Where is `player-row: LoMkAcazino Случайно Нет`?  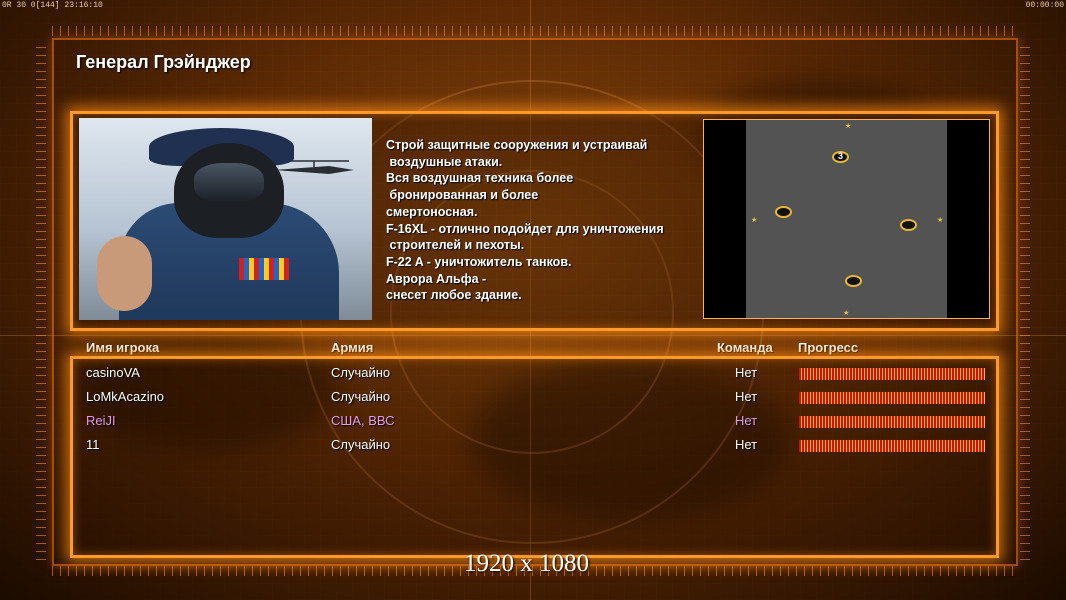 player-row: LoMkAcazino Случайно Нет is located at coordinates (533, 399).